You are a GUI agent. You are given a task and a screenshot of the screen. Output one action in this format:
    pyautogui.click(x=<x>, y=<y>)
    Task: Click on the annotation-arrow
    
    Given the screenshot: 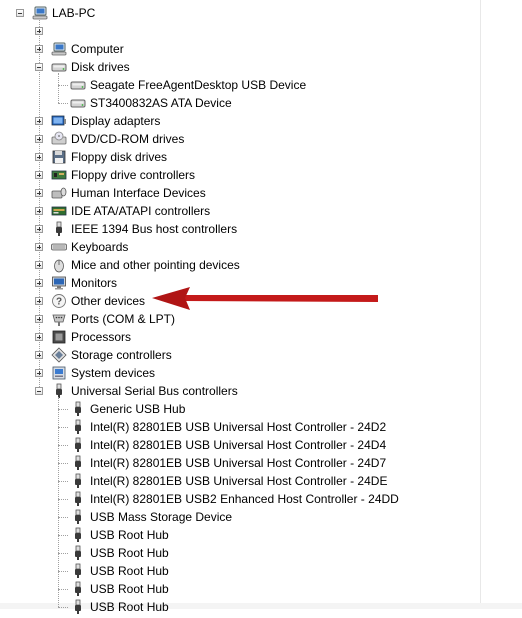 What is the action you would take?
    pyautogui.click(x=265, y=298)
    